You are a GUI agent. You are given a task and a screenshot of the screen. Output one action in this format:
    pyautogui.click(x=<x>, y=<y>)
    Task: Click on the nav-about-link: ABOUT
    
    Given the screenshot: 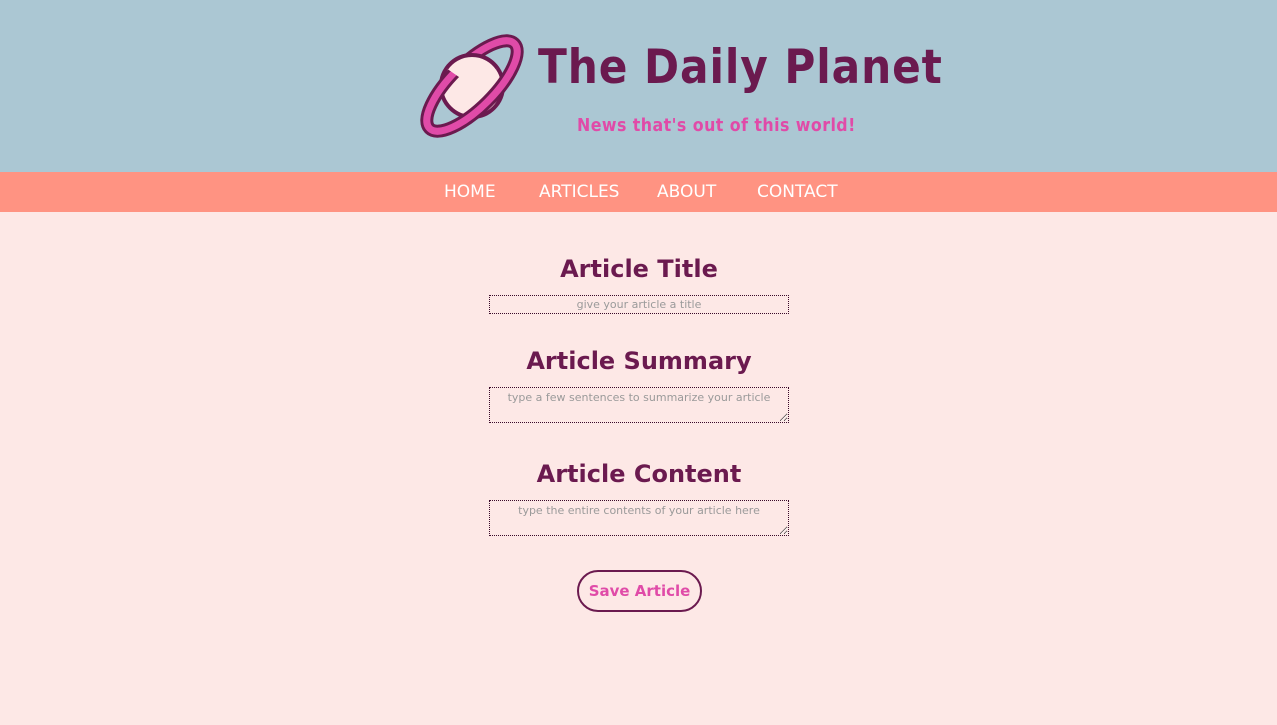 What is the action you would take?
    pyautogui.click(x=686, y=192)
    